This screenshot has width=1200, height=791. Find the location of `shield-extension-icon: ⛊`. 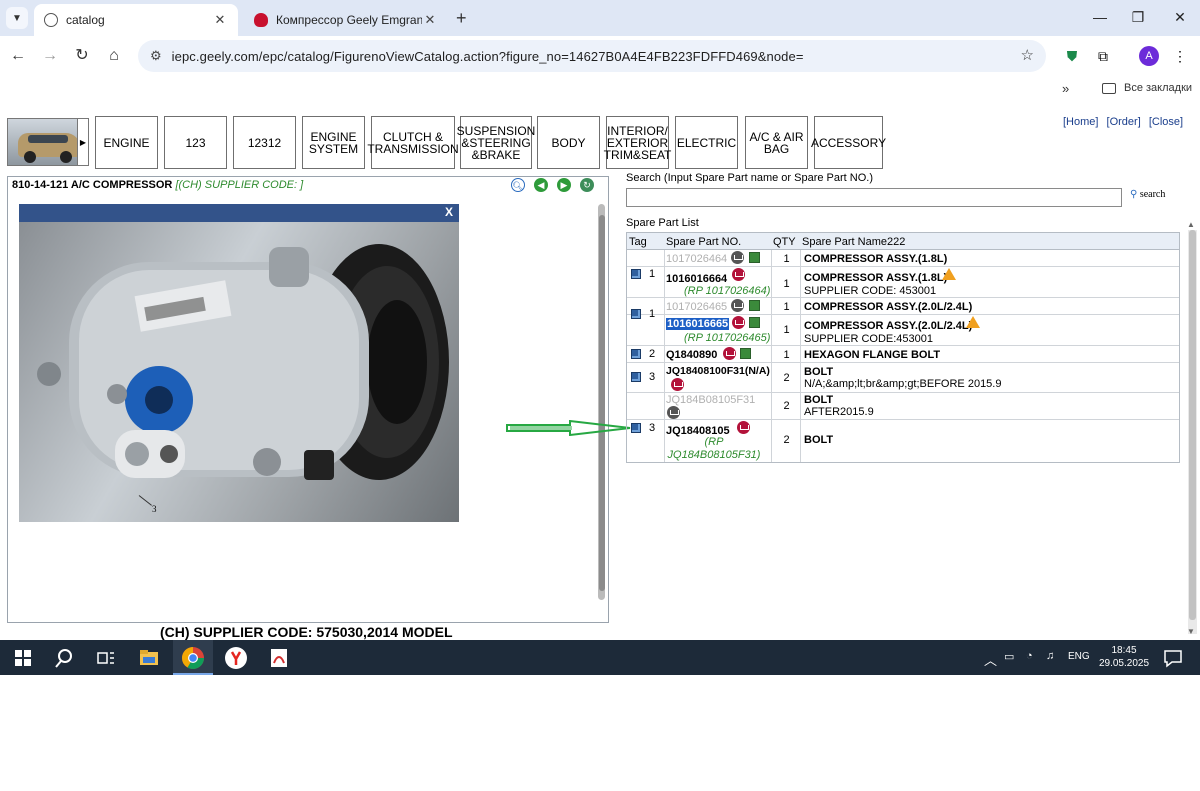

shield-extension-icon: ⛊ is located at coordinates (1072, 56).